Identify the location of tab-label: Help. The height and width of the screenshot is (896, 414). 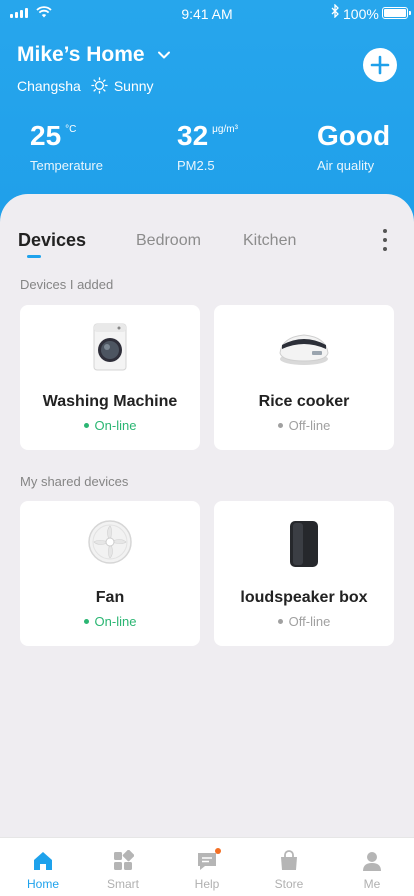
(207, 884).